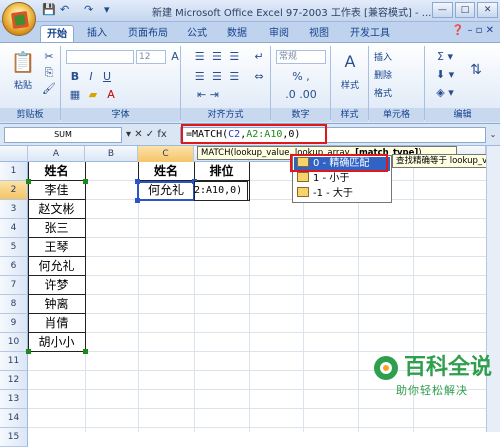 This screenshot has width=500, height=447. Describe the element at coordinates (49, 10) in the screenshot. I see `save-icon: 💾` at that location.